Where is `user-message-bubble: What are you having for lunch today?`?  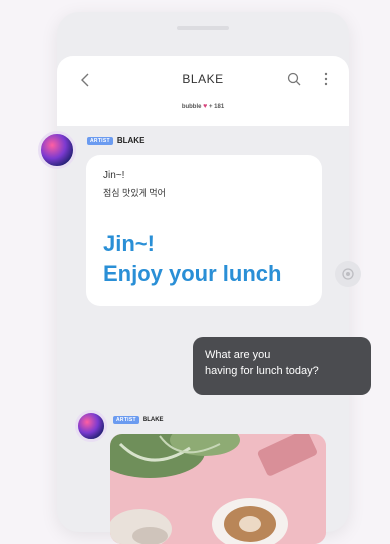
user-message-bubble: What are you having for lunch today? is located at coordinates (282, 366).